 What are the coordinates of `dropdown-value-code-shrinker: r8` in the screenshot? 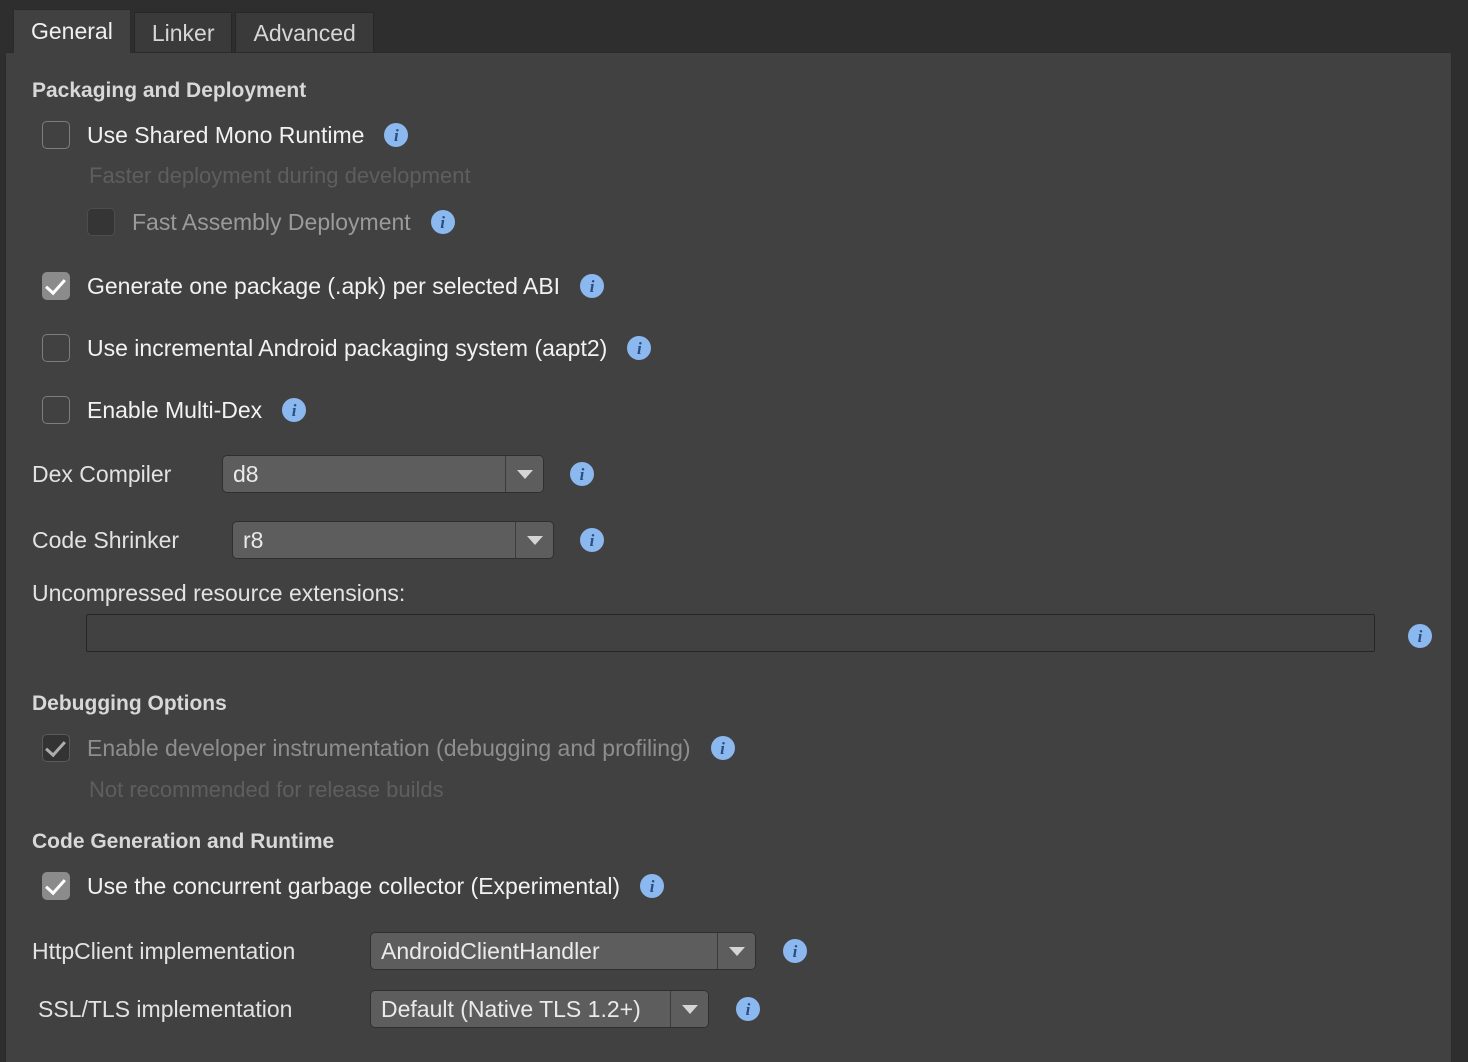 It's located at (253, 539).